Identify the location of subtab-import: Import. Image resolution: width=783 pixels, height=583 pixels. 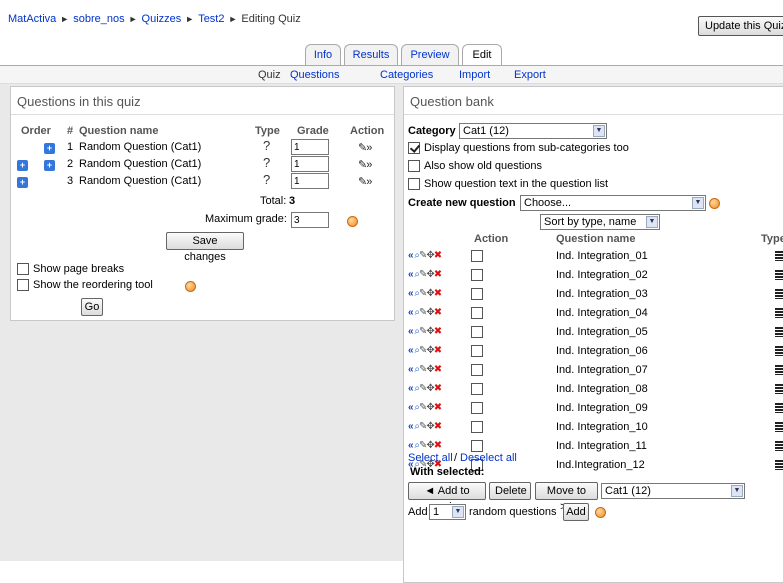
(474, 75).